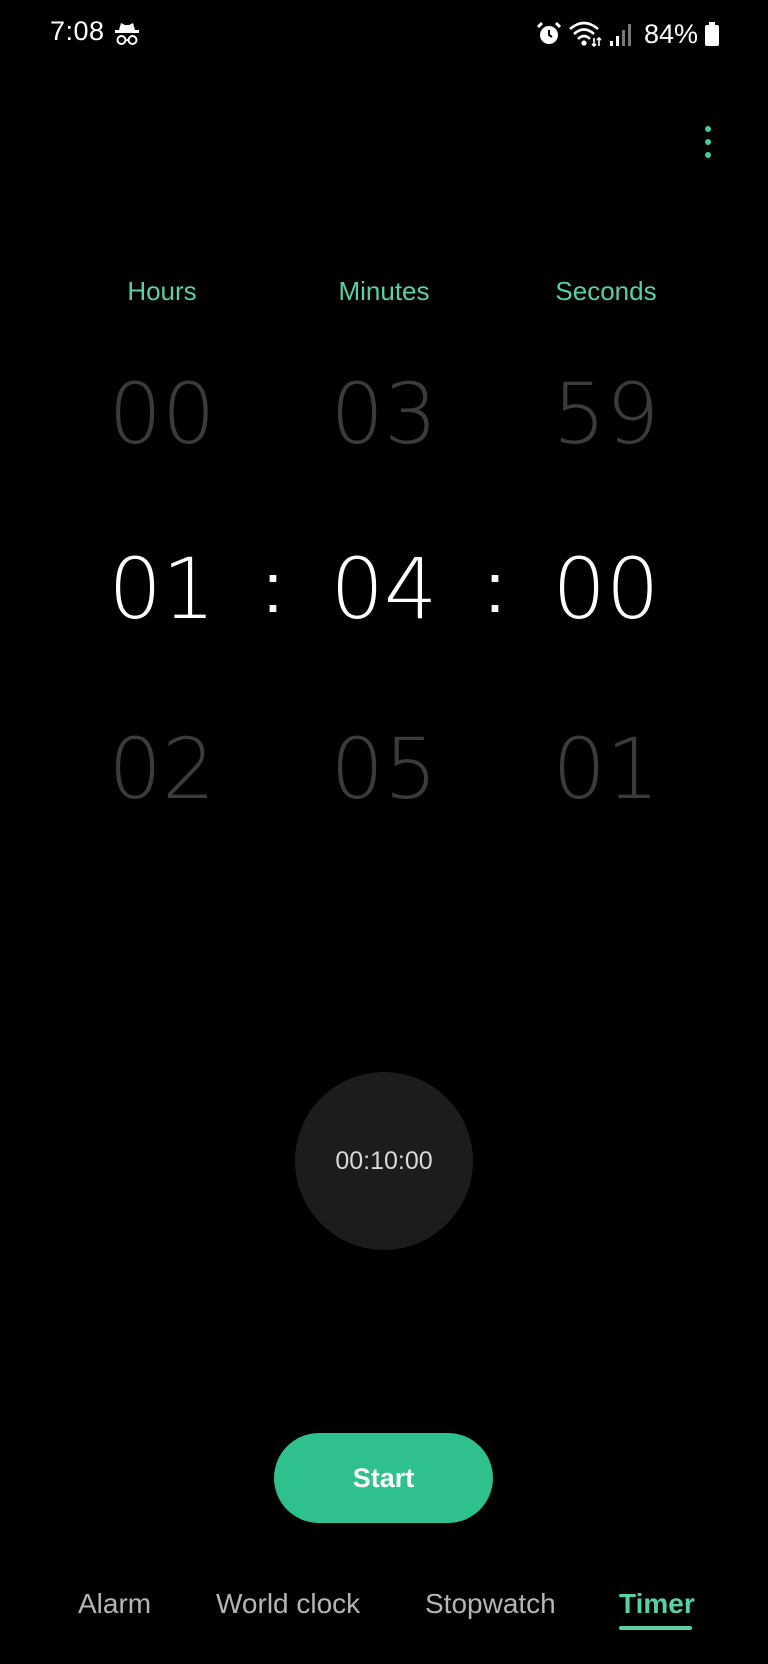  I want to click on minutes-prev-value: 03, so click(384, 414).